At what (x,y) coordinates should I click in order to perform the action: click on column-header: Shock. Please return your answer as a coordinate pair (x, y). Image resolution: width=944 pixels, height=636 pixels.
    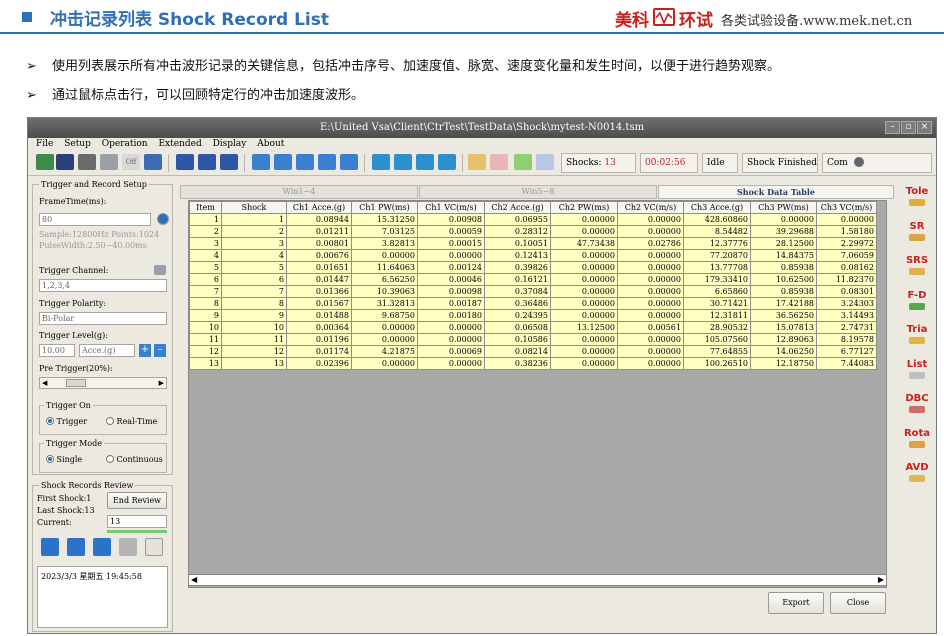
    Looking at the image, I should click on (254, 207).